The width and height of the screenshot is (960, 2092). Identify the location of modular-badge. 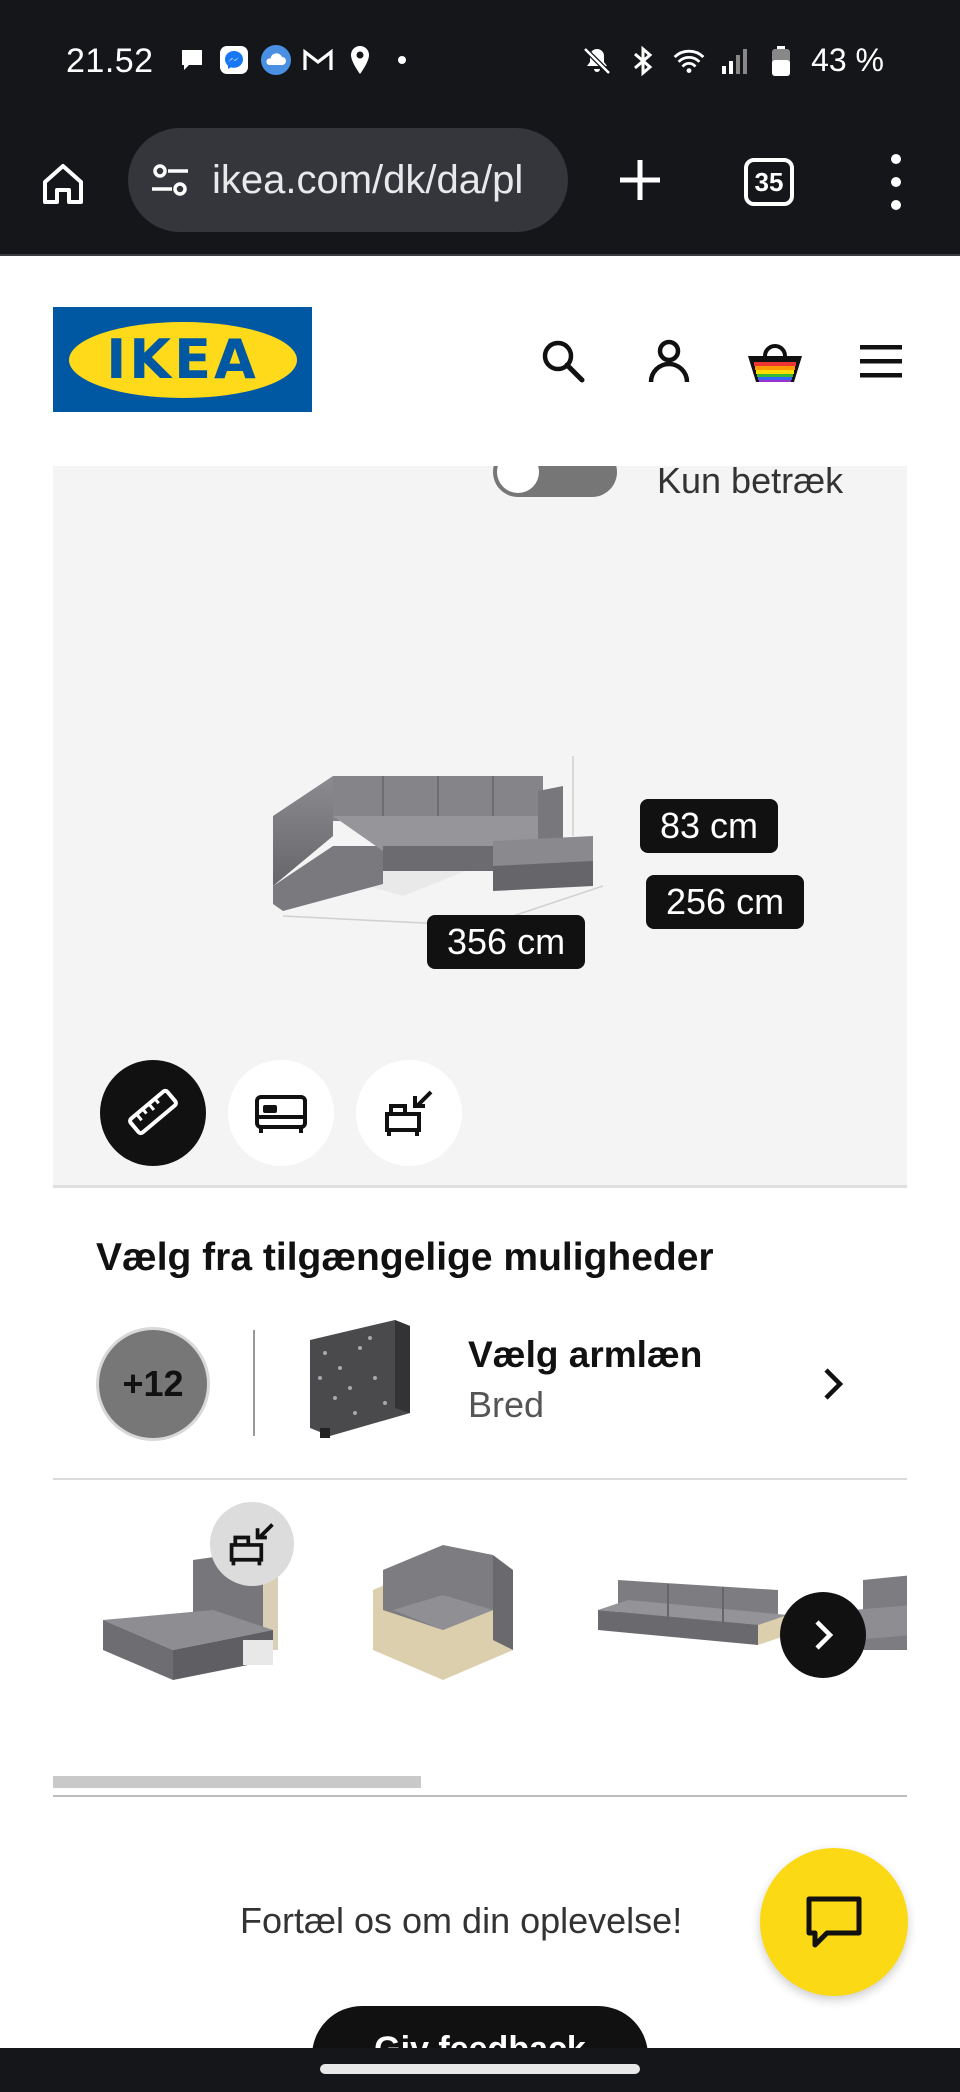
(252, 1544).